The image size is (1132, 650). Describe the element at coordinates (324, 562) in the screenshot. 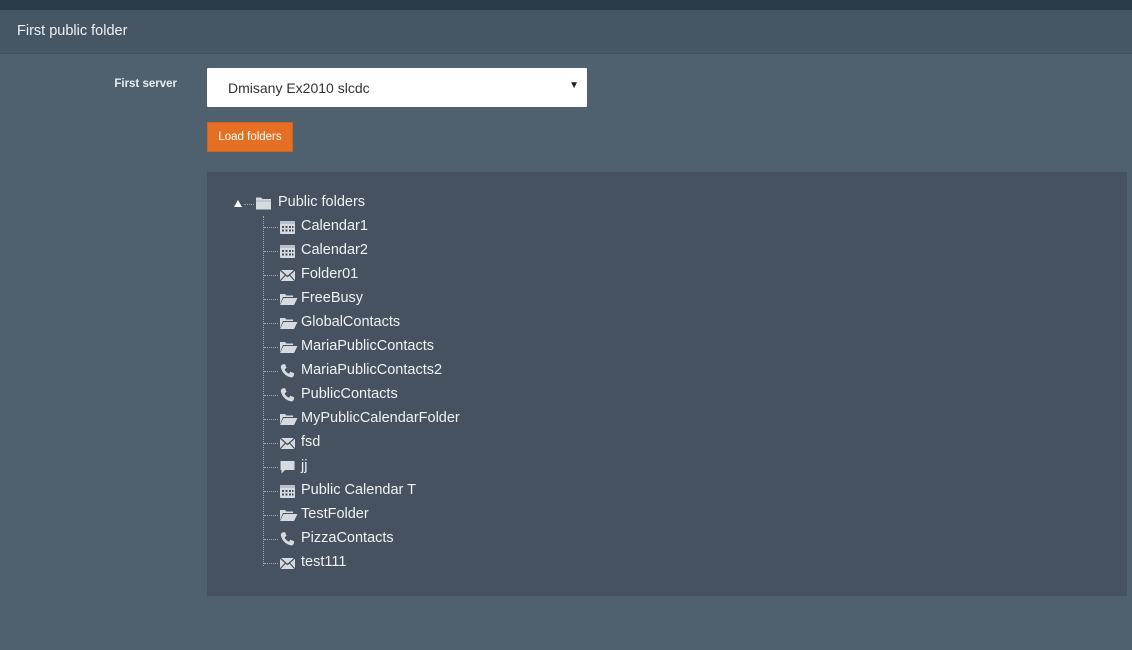

I see `tree-item-label: test111` at that location.